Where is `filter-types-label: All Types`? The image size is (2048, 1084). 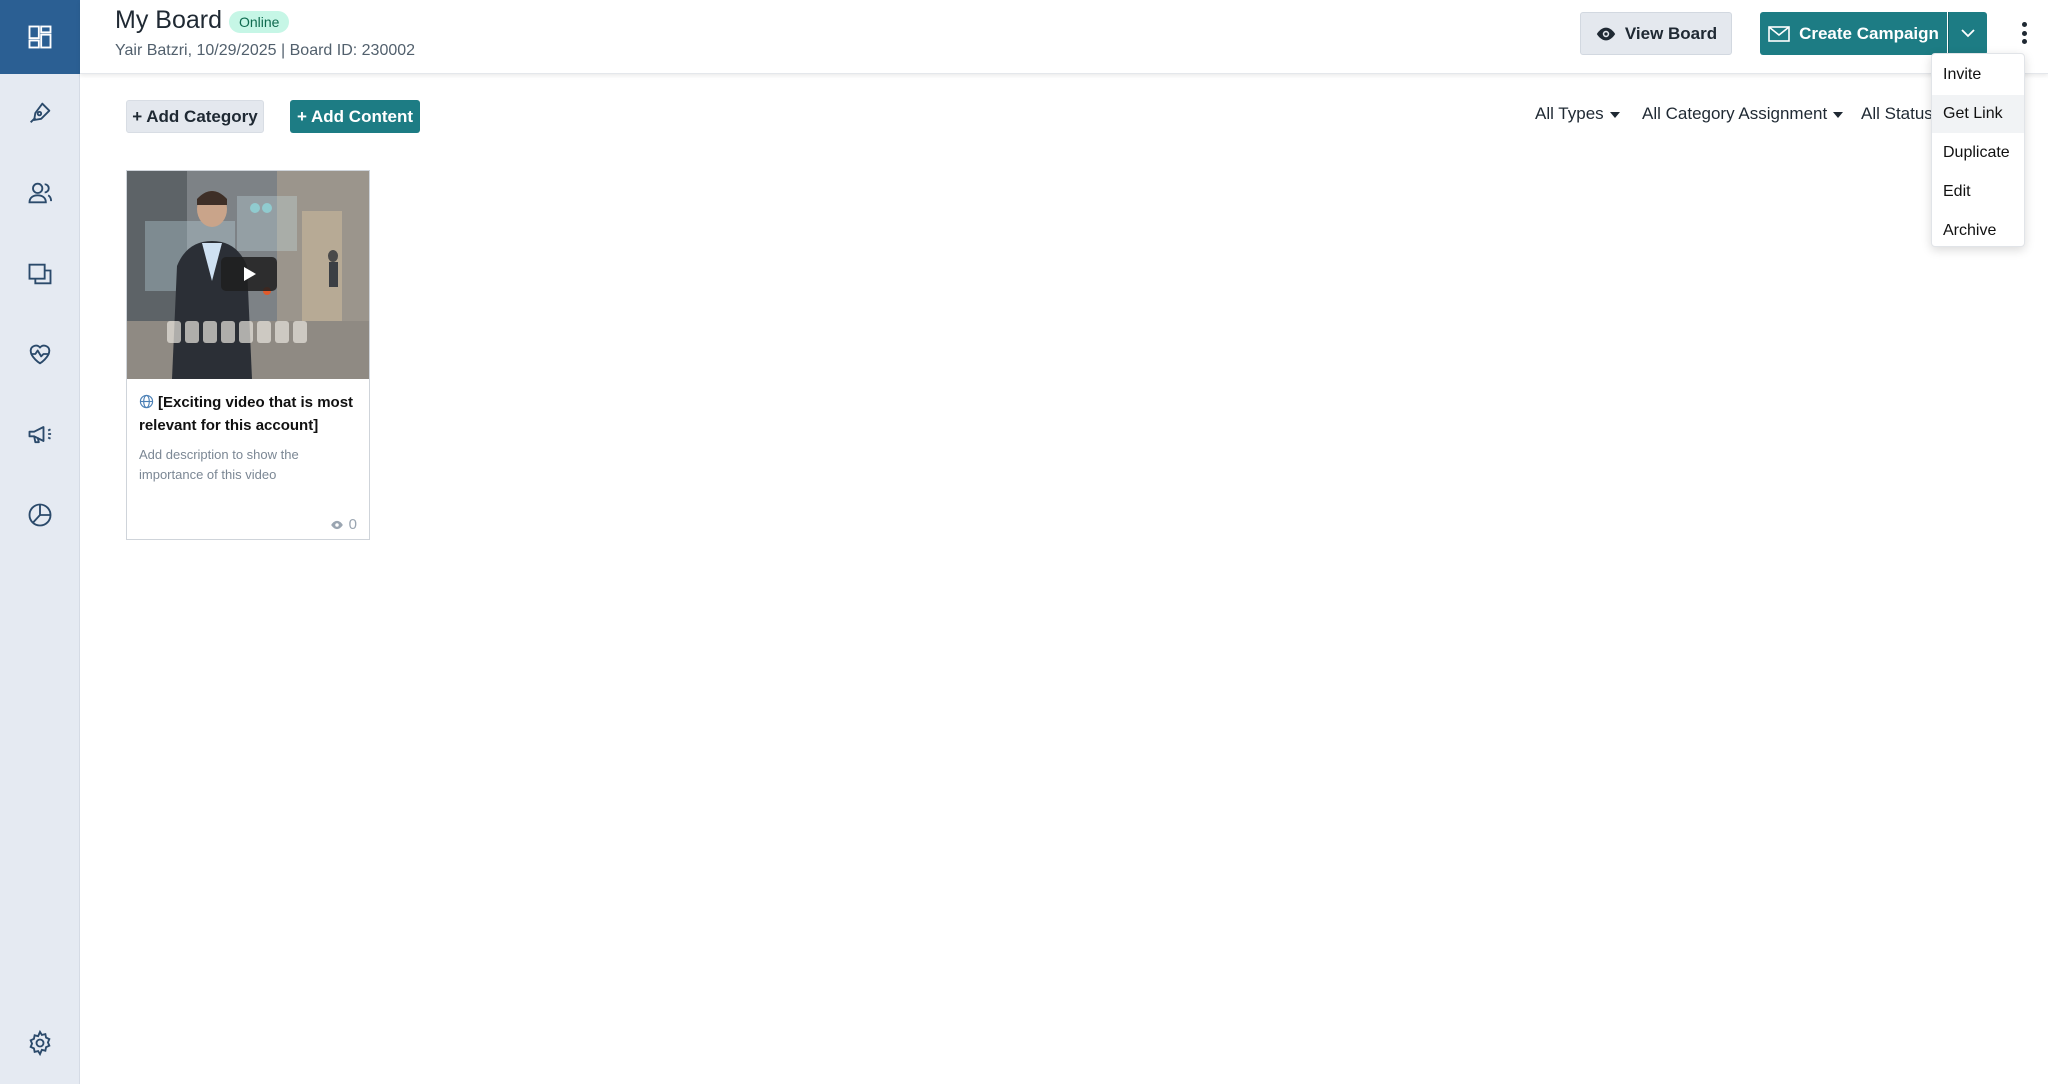 filter-types-label: All Types is located at coordinates (1569, 113).